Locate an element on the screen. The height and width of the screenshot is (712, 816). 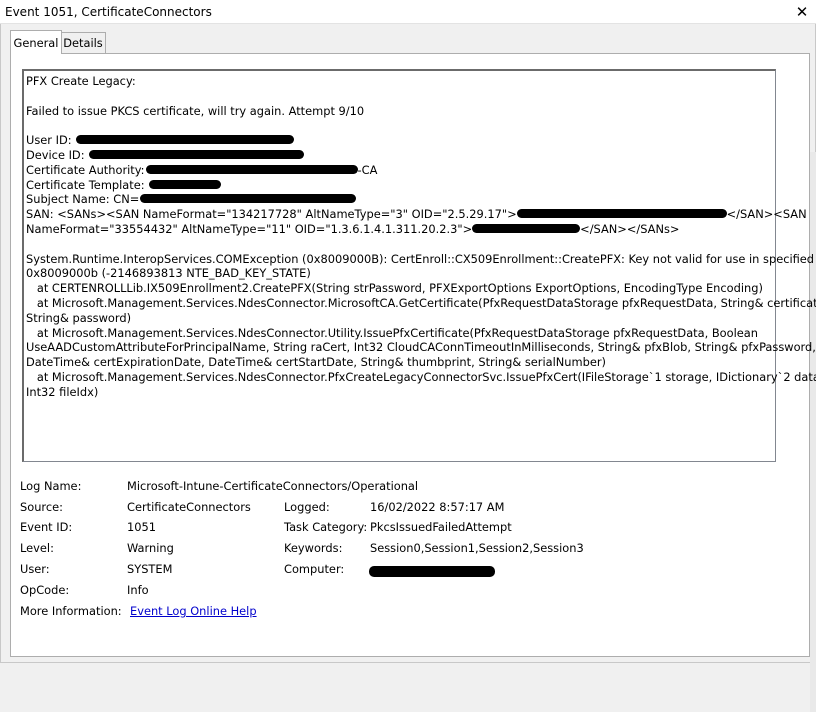
desc-certificate-template: Certificate Template: is located at coordinates (396, 185).